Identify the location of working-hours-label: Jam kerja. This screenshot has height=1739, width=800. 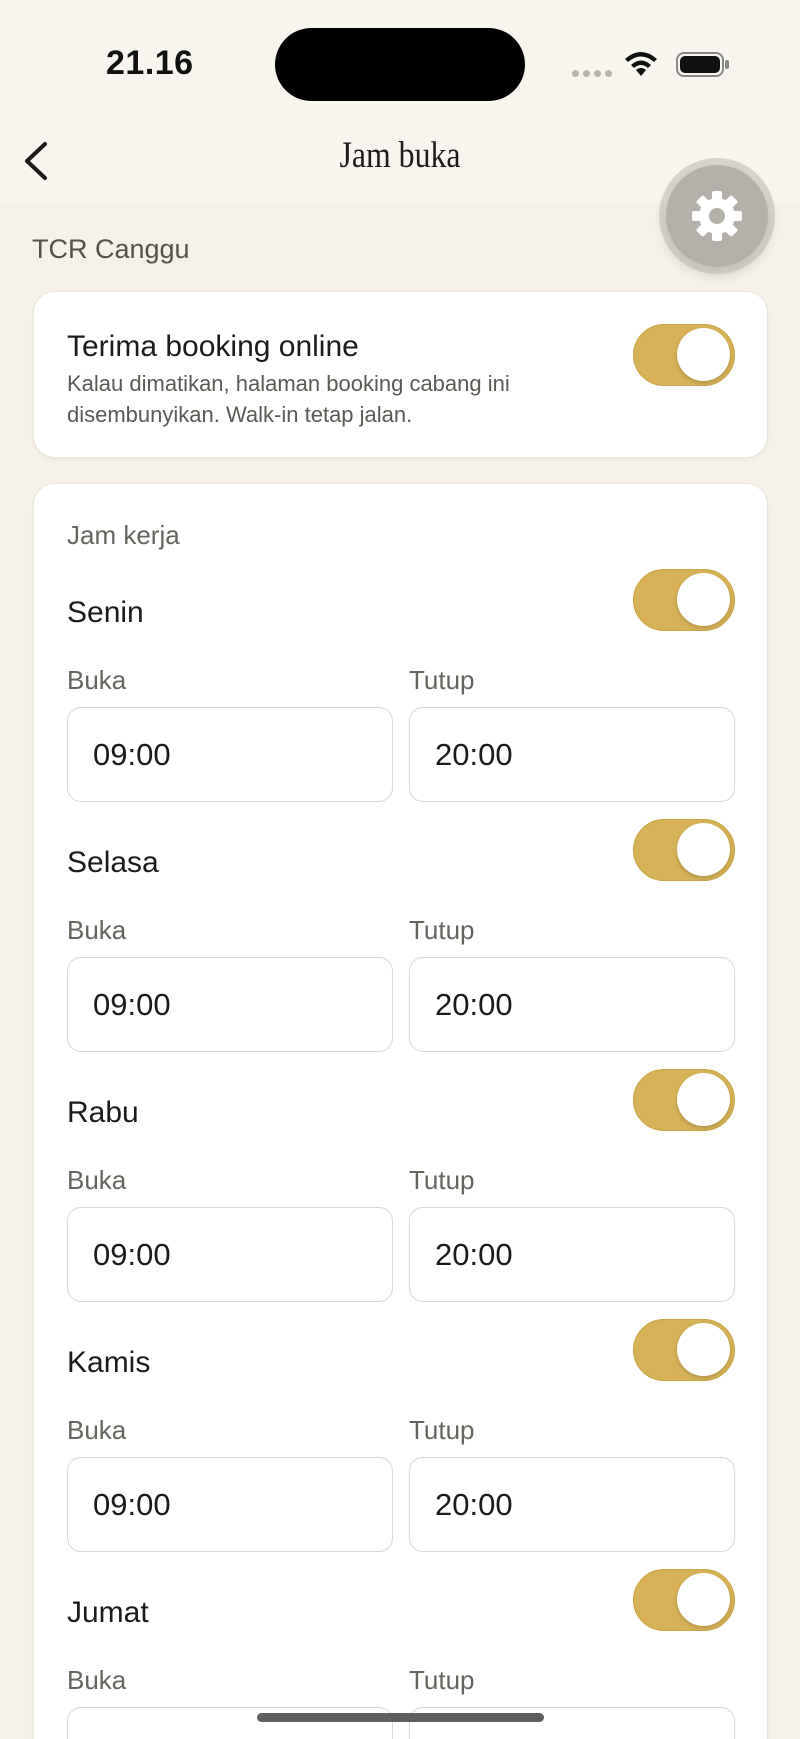
(123, 535).